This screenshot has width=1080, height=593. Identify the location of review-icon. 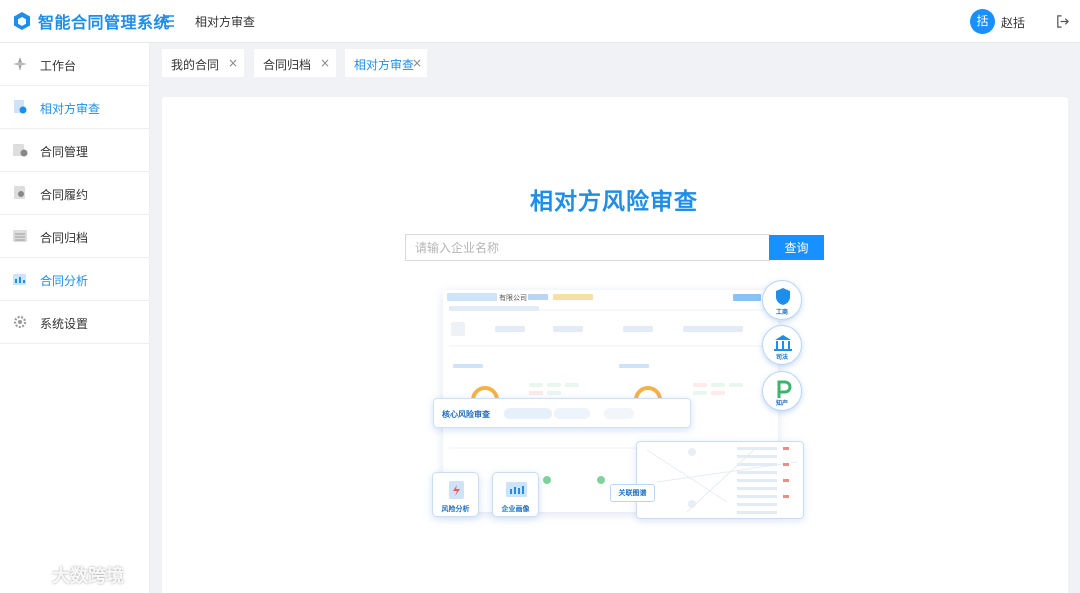
(20, 107).